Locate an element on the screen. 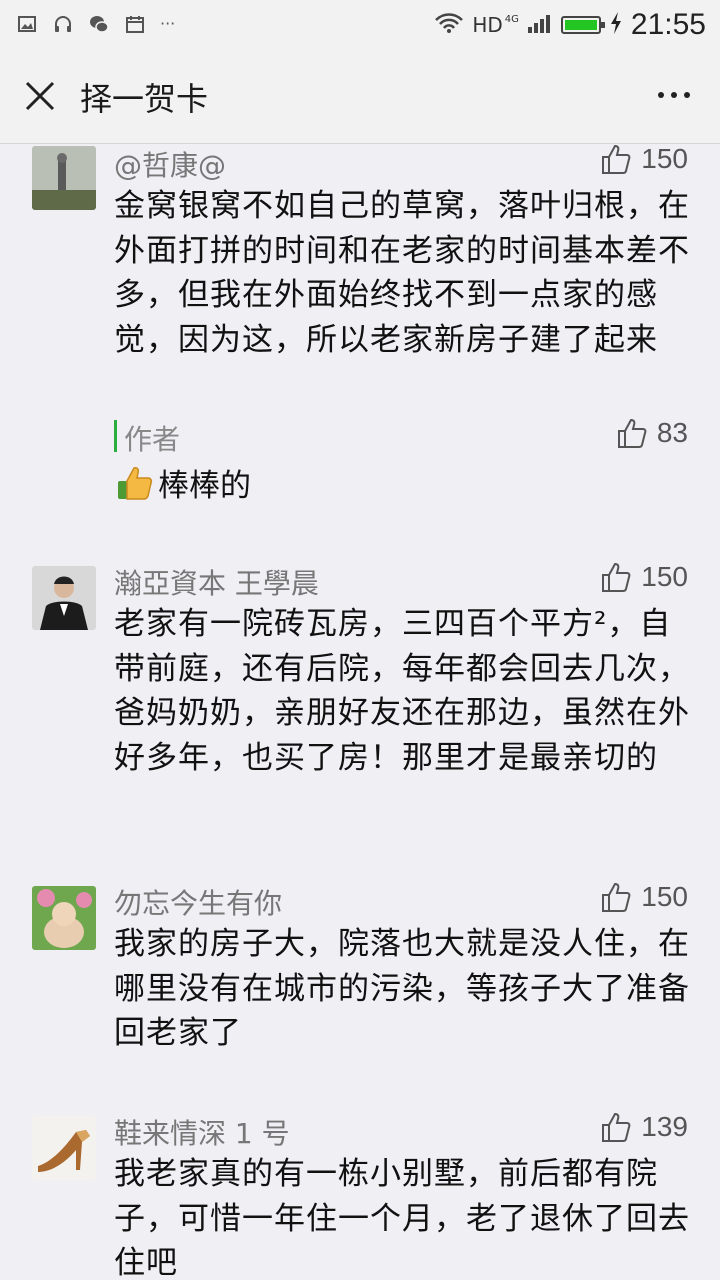  charging-icon is located at coordinates (616, 25).